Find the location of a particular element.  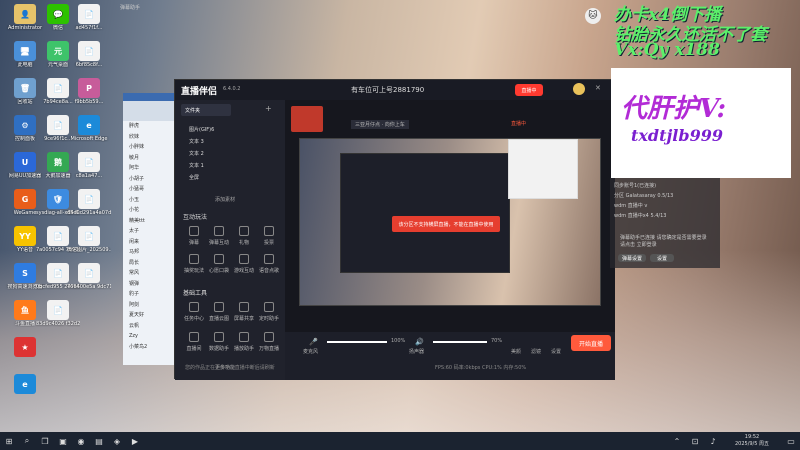

add-source-button: 添加素材 is located at coordinates (225, 199).